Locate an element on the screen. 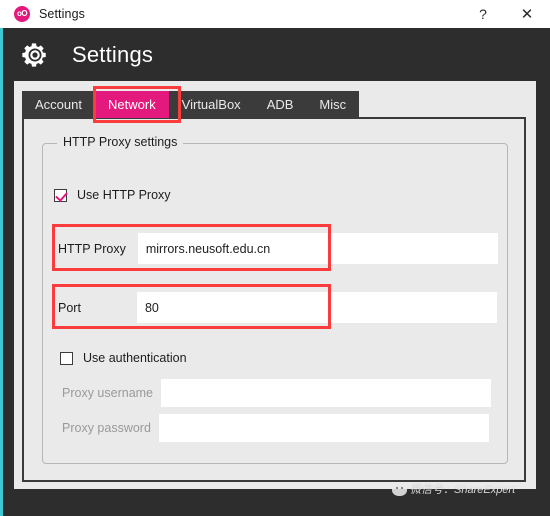 This screenshot has height=516, width=550. use-http-proxy-row: Use HTTP Proxy is located at coordinates (112, 195).